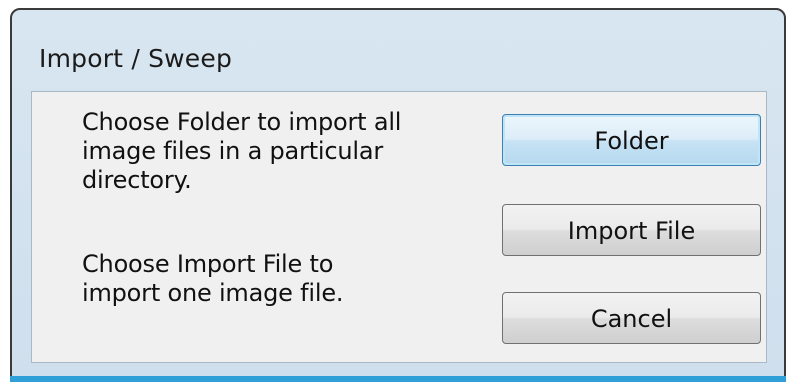  What do you see at coordinates (136, 58) in the screenshot?
I see `dialog-title: Import / Sweep` at bounding box center [136, 58].